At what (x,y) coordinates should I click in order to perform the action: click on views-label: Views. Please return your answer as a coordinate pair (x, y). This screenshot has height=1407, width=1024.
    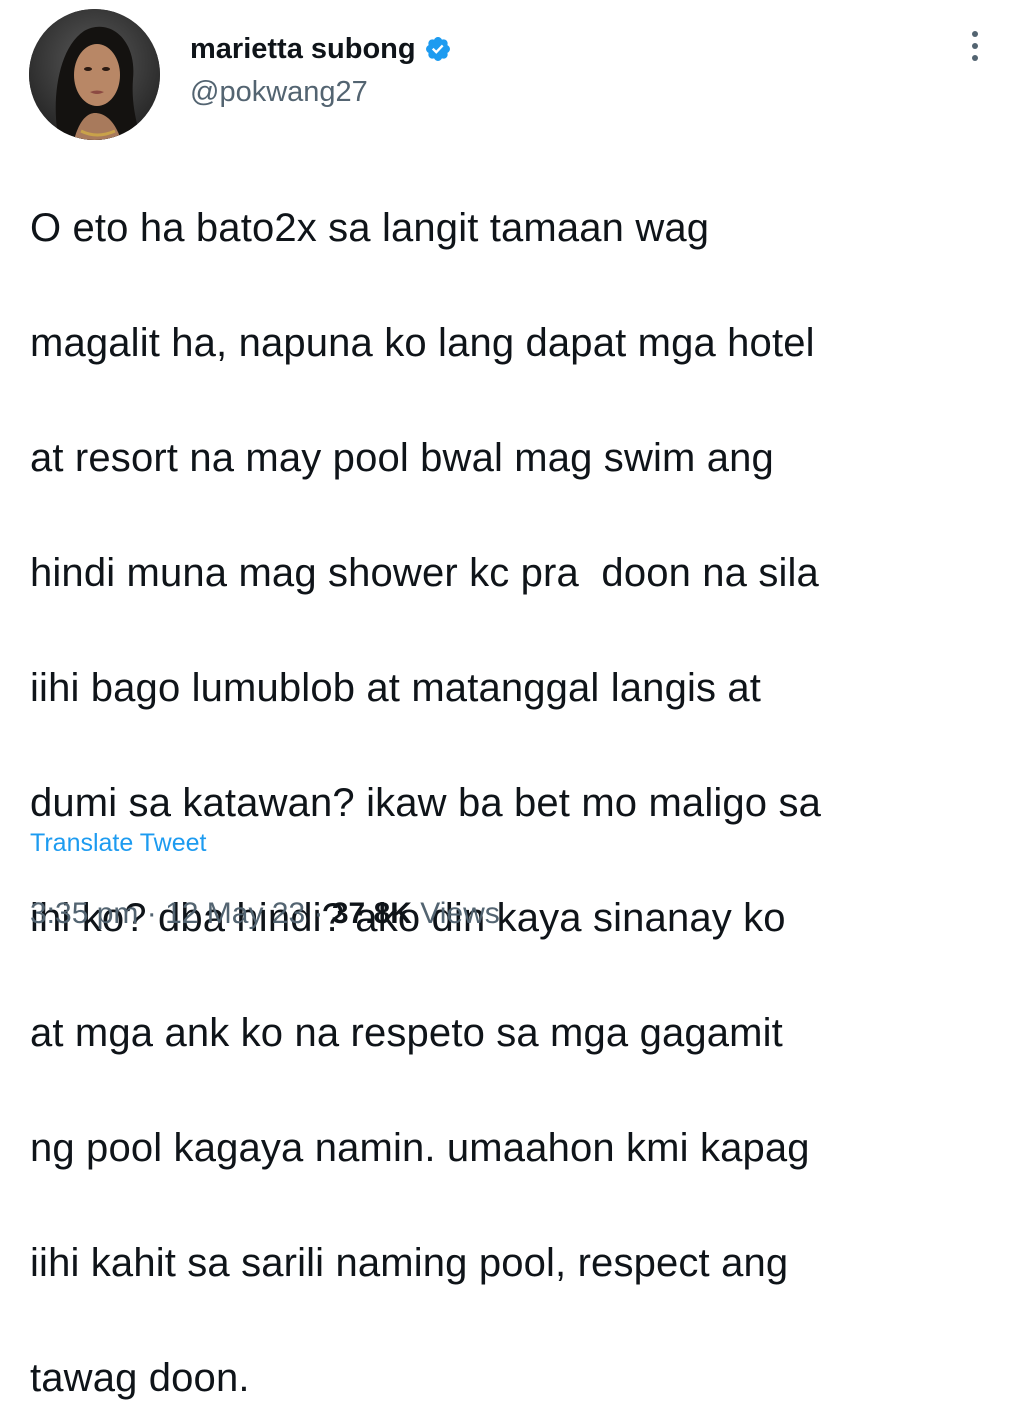
    Looking at the image, I should click on (460, 913).